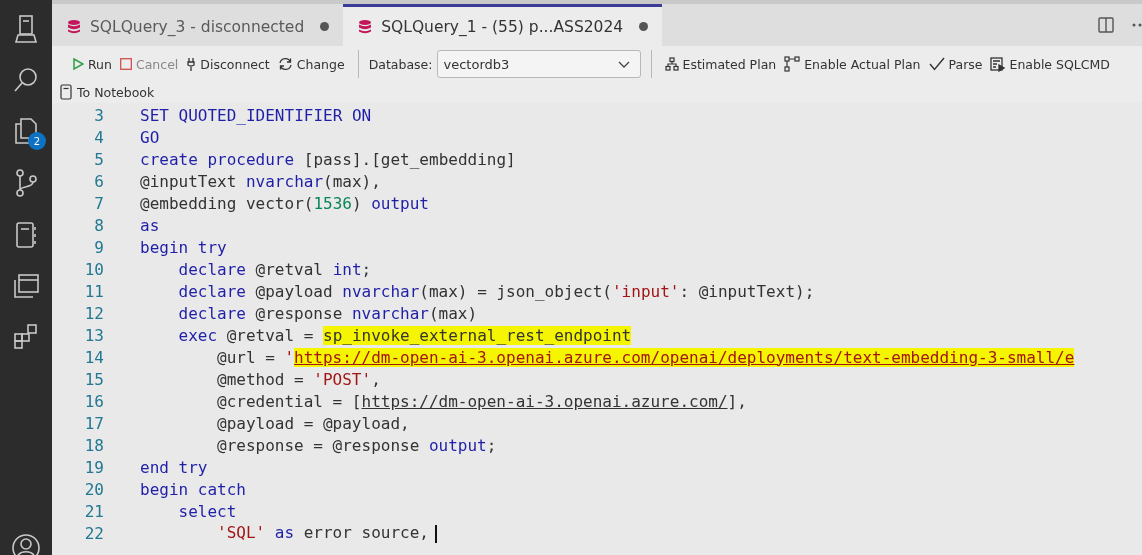  Describe the element at coordinates (998, 64) in the screenshot. I see `terminal-doc-icon` at that location.